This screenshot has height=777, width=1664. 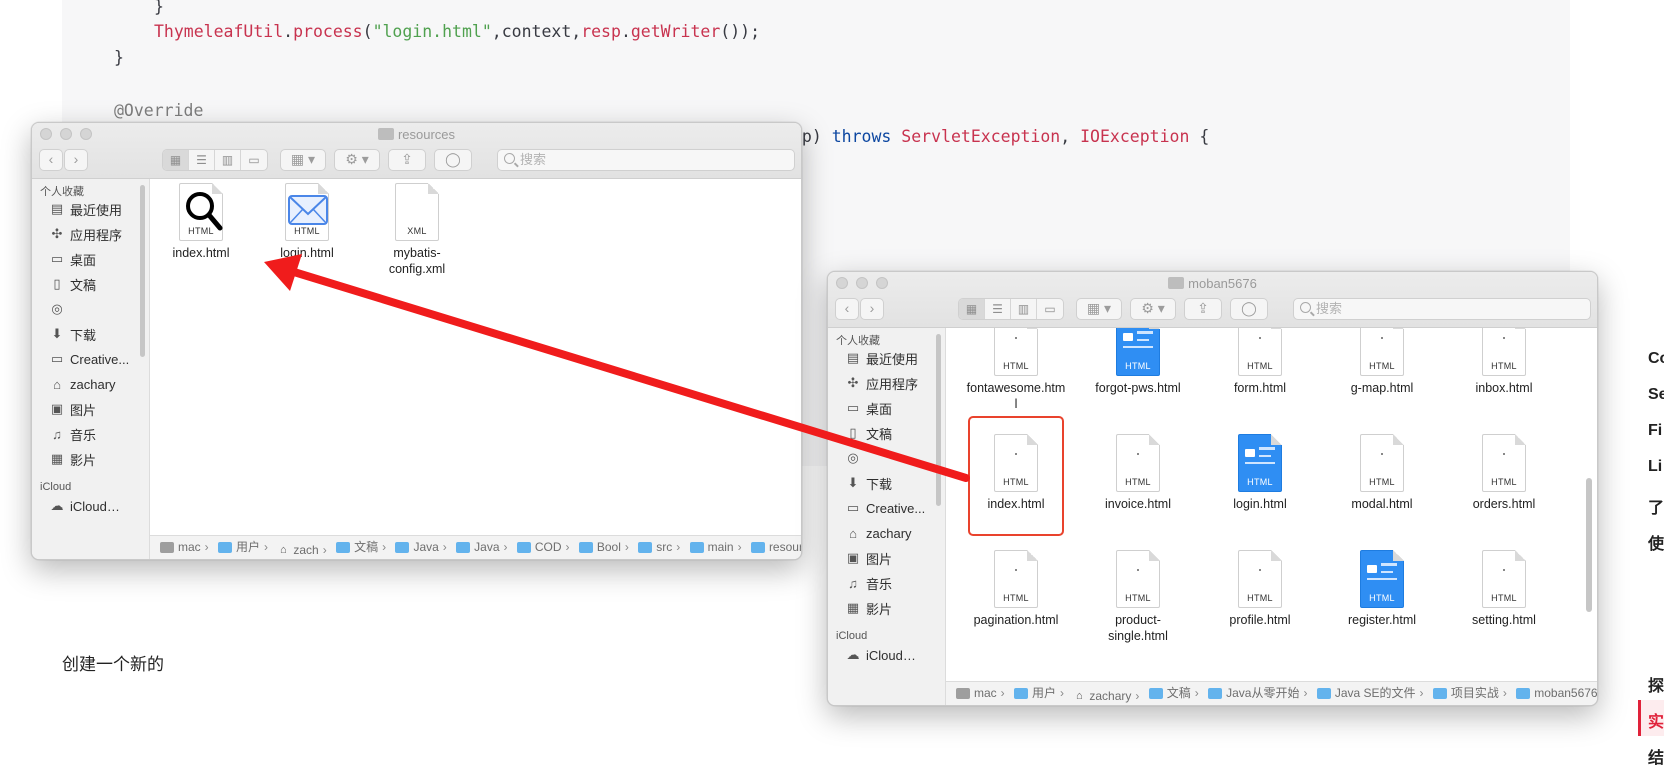 What do you see at coordinates (307, 222) in the screenshot?
I see `file-item-login: HTML login.html` at bounding box center [307, 222].